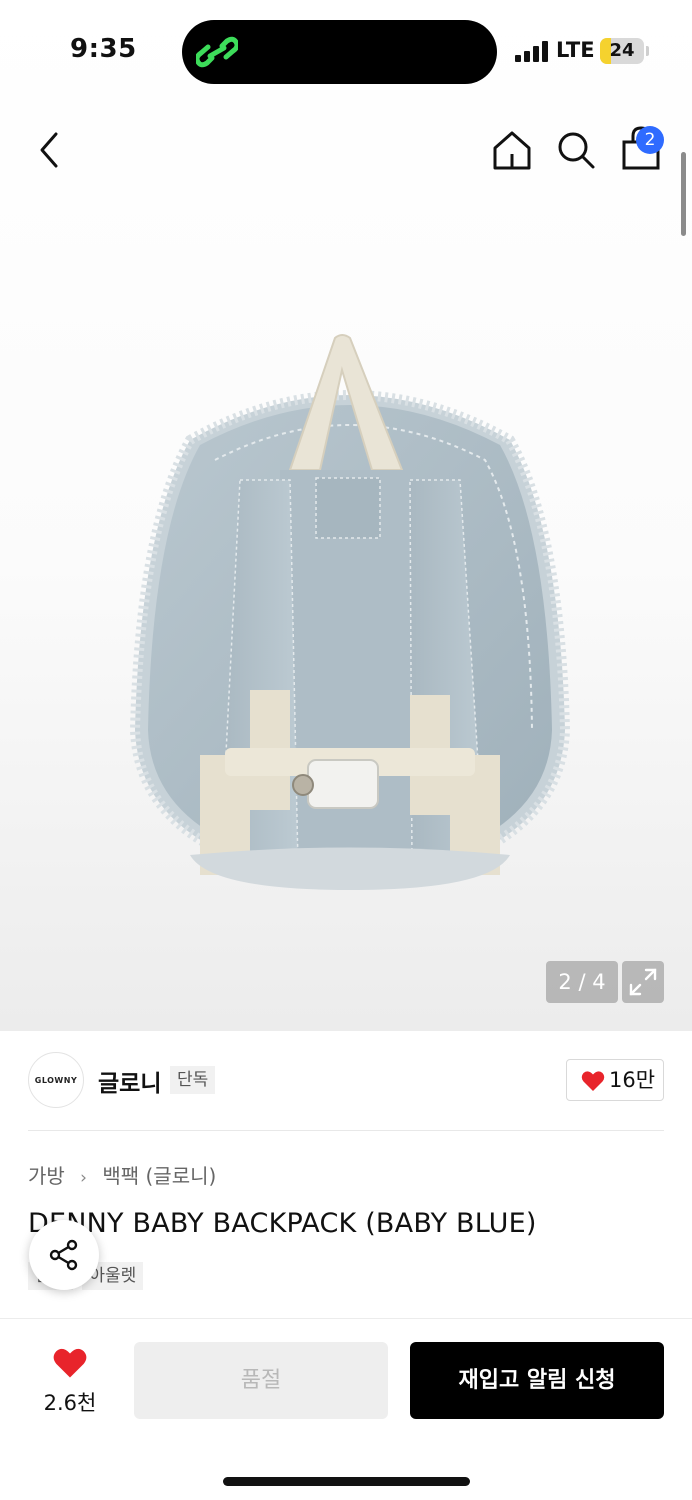 This screenshot has height=1500, width=692. I want to click on cart-count-badge: 2, so click(650, 140).